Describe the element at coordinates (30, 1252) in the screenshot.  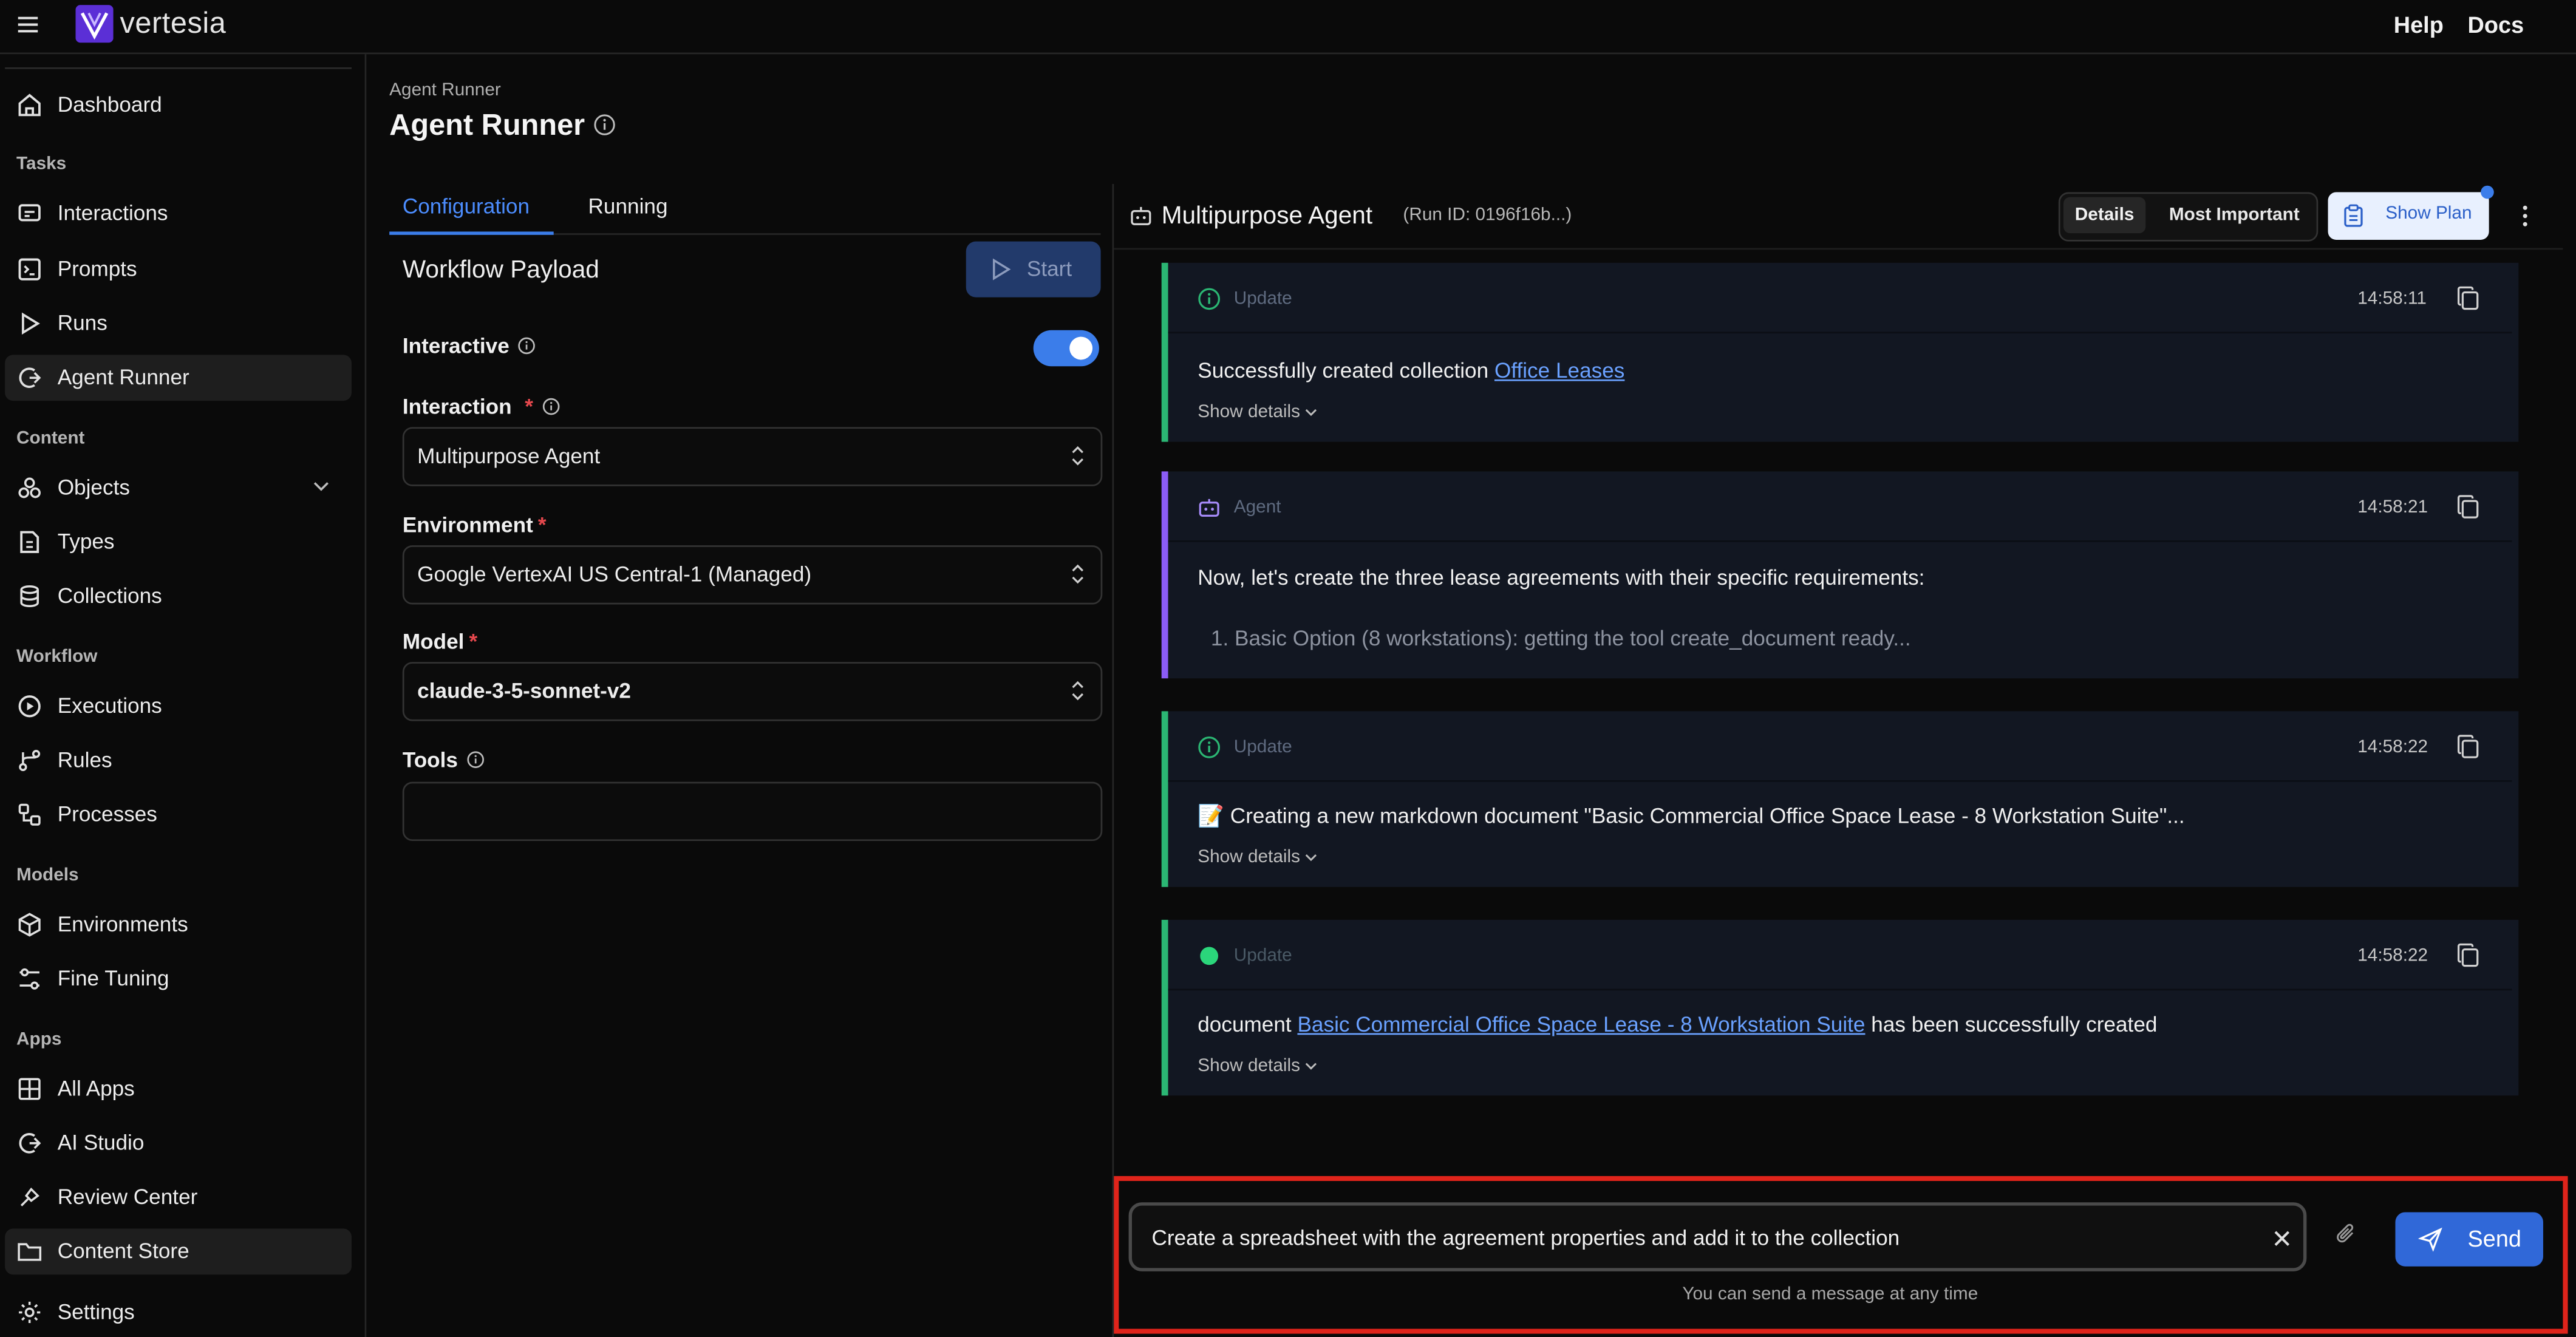
I see `folder-icon` at that location.